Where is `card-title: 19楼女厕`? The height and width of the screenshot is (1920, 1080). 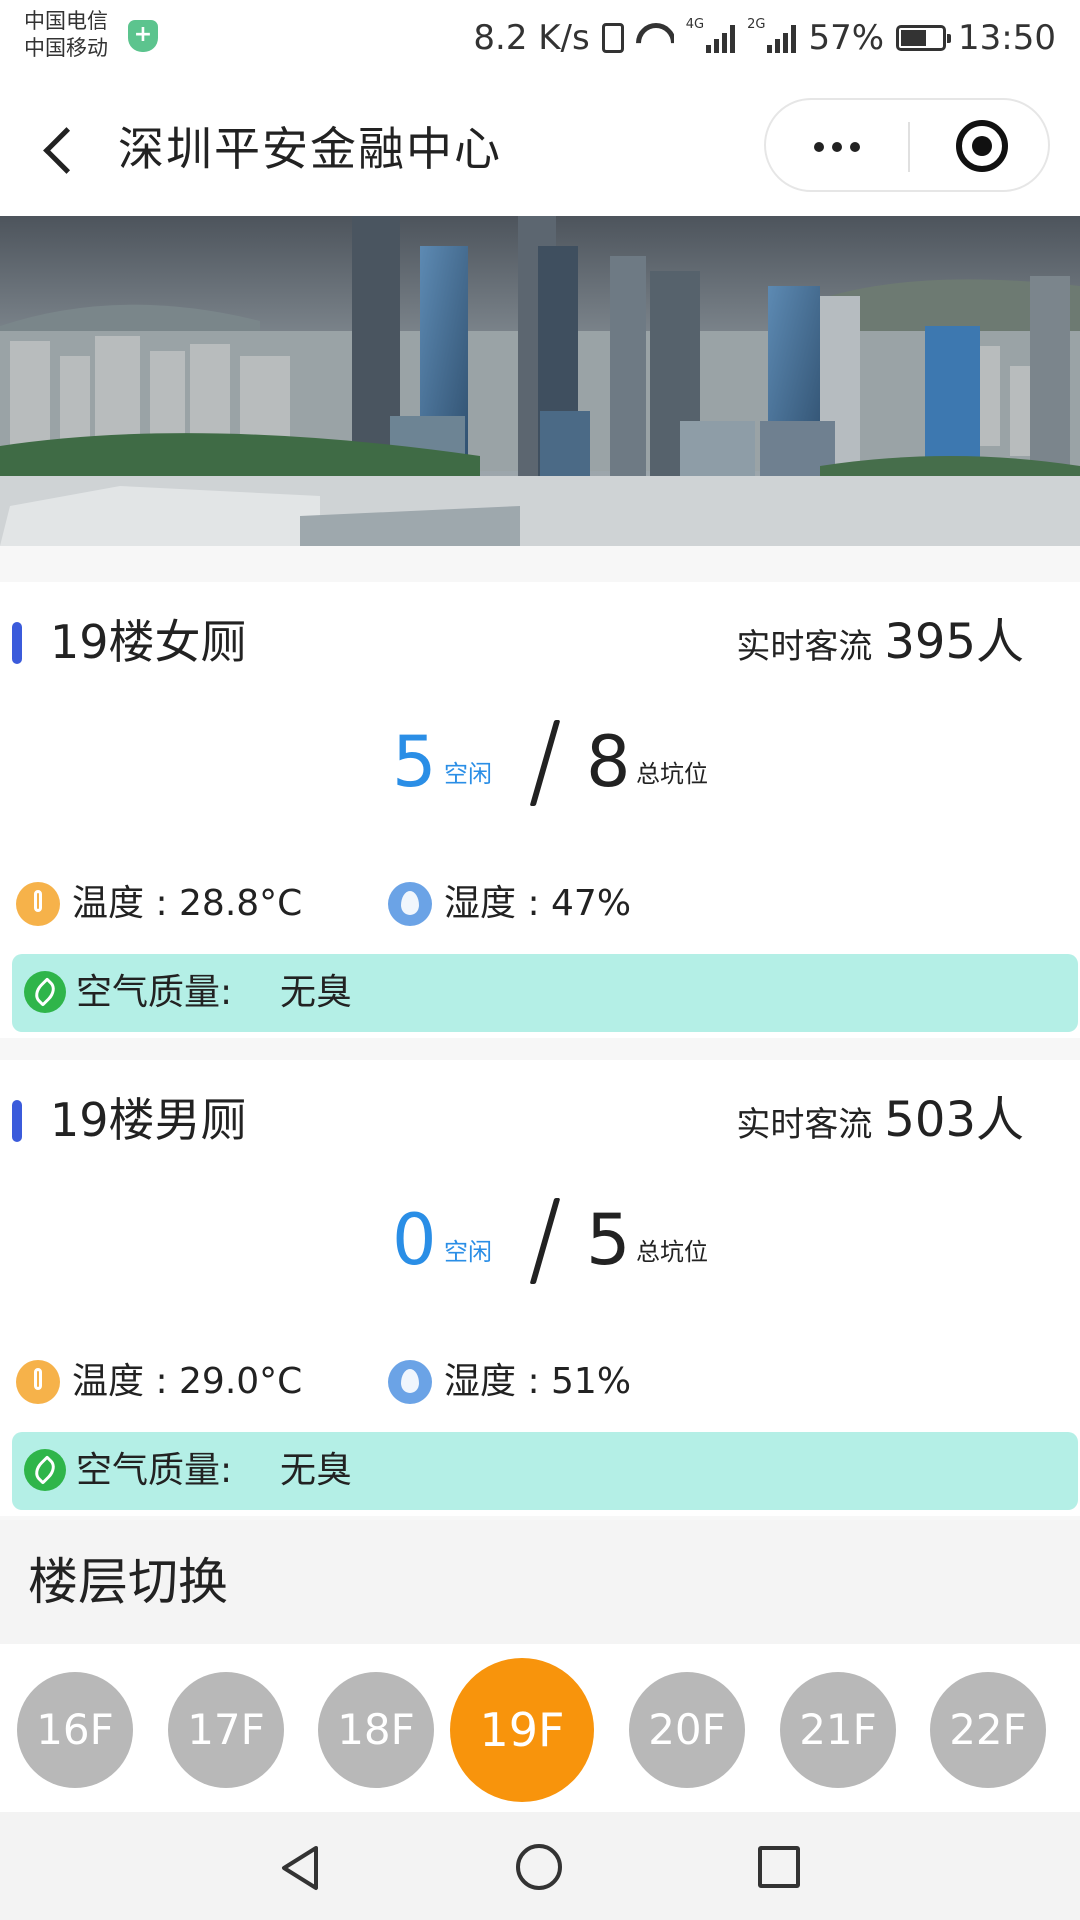
card-title: 19楼女厕 is located at coordinates (148, 642).